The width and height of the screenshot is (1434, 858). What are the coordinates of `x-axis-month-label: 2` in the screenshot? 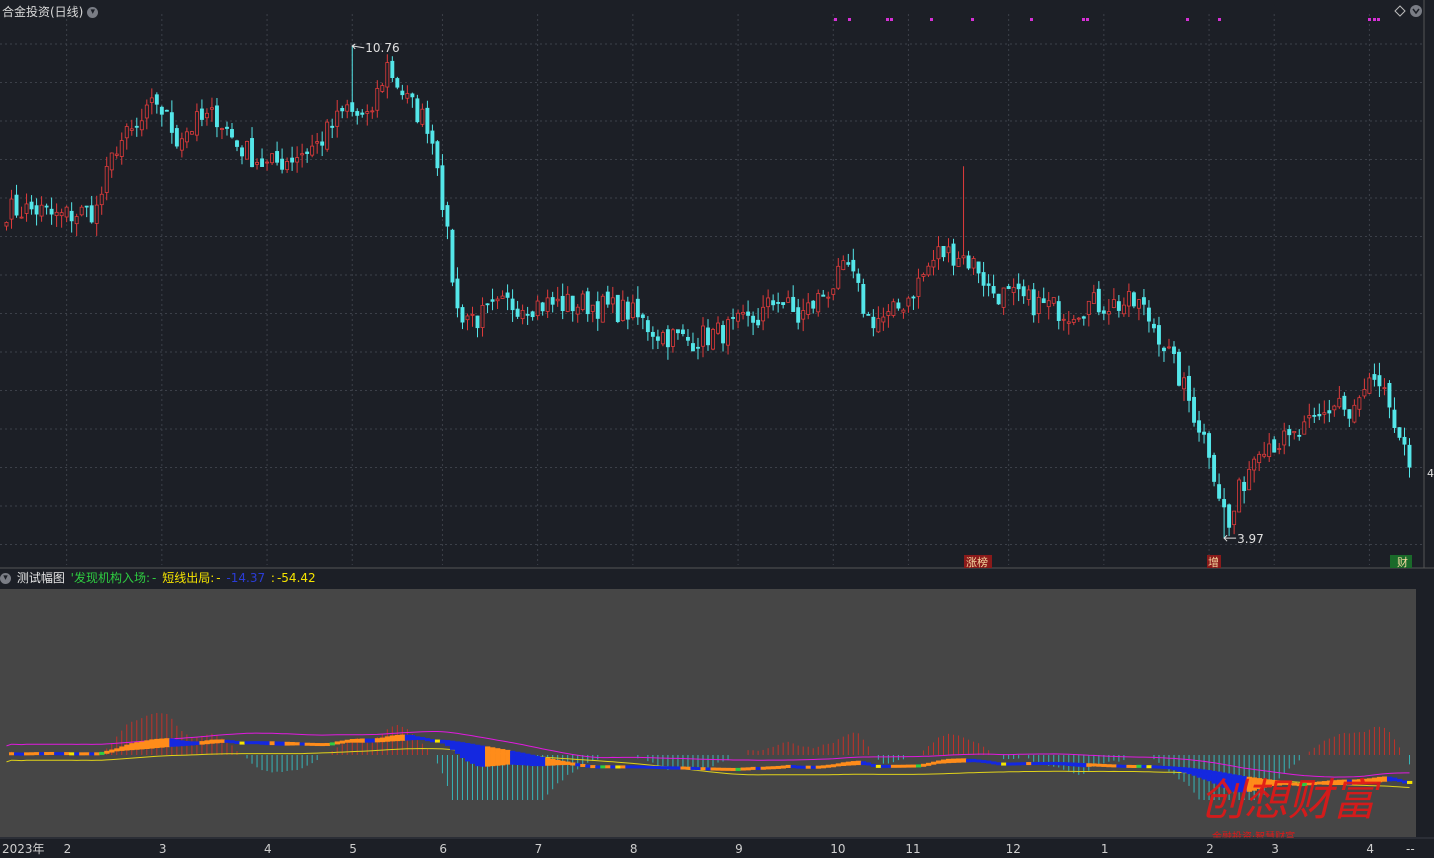 It's located at (68, 849).